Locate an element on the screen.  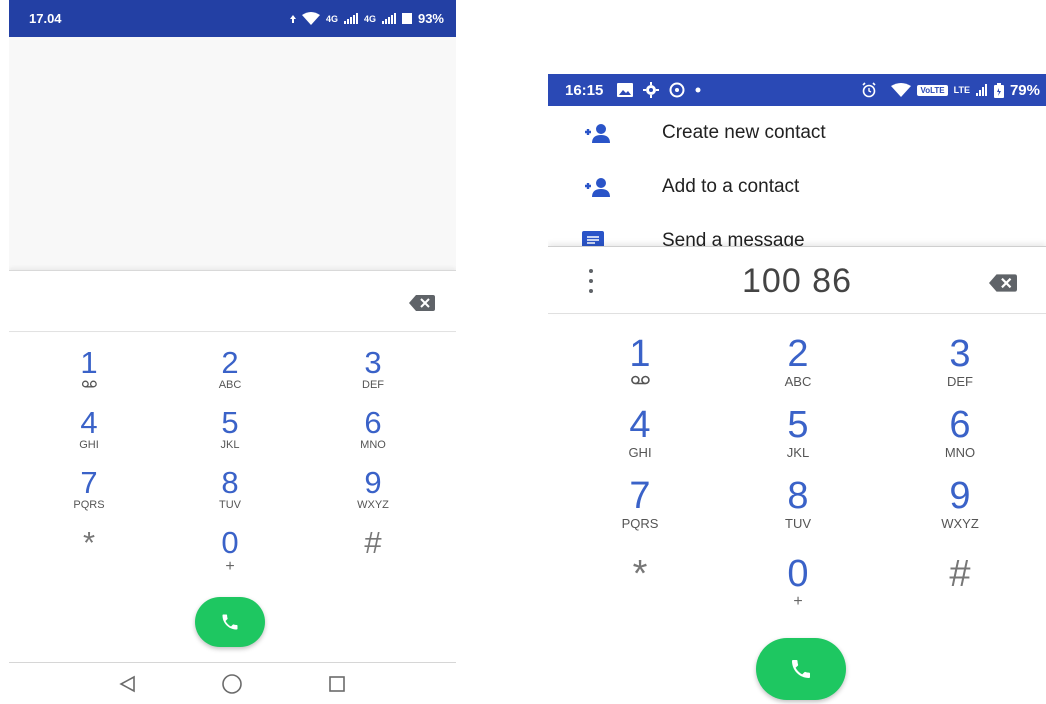
home-icon is located at coordinates (232, 684).